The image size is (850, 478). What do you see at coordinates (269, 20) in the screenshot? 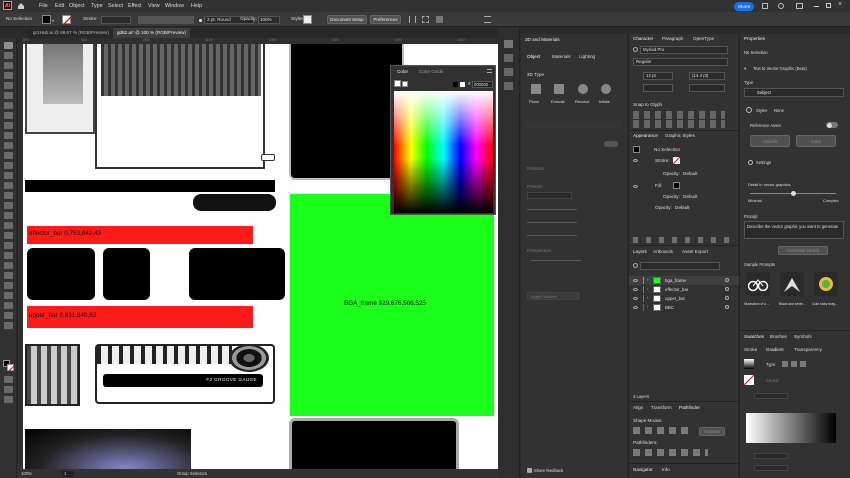
I see `opacity-input: 100%` at bounding box center [269, 20].